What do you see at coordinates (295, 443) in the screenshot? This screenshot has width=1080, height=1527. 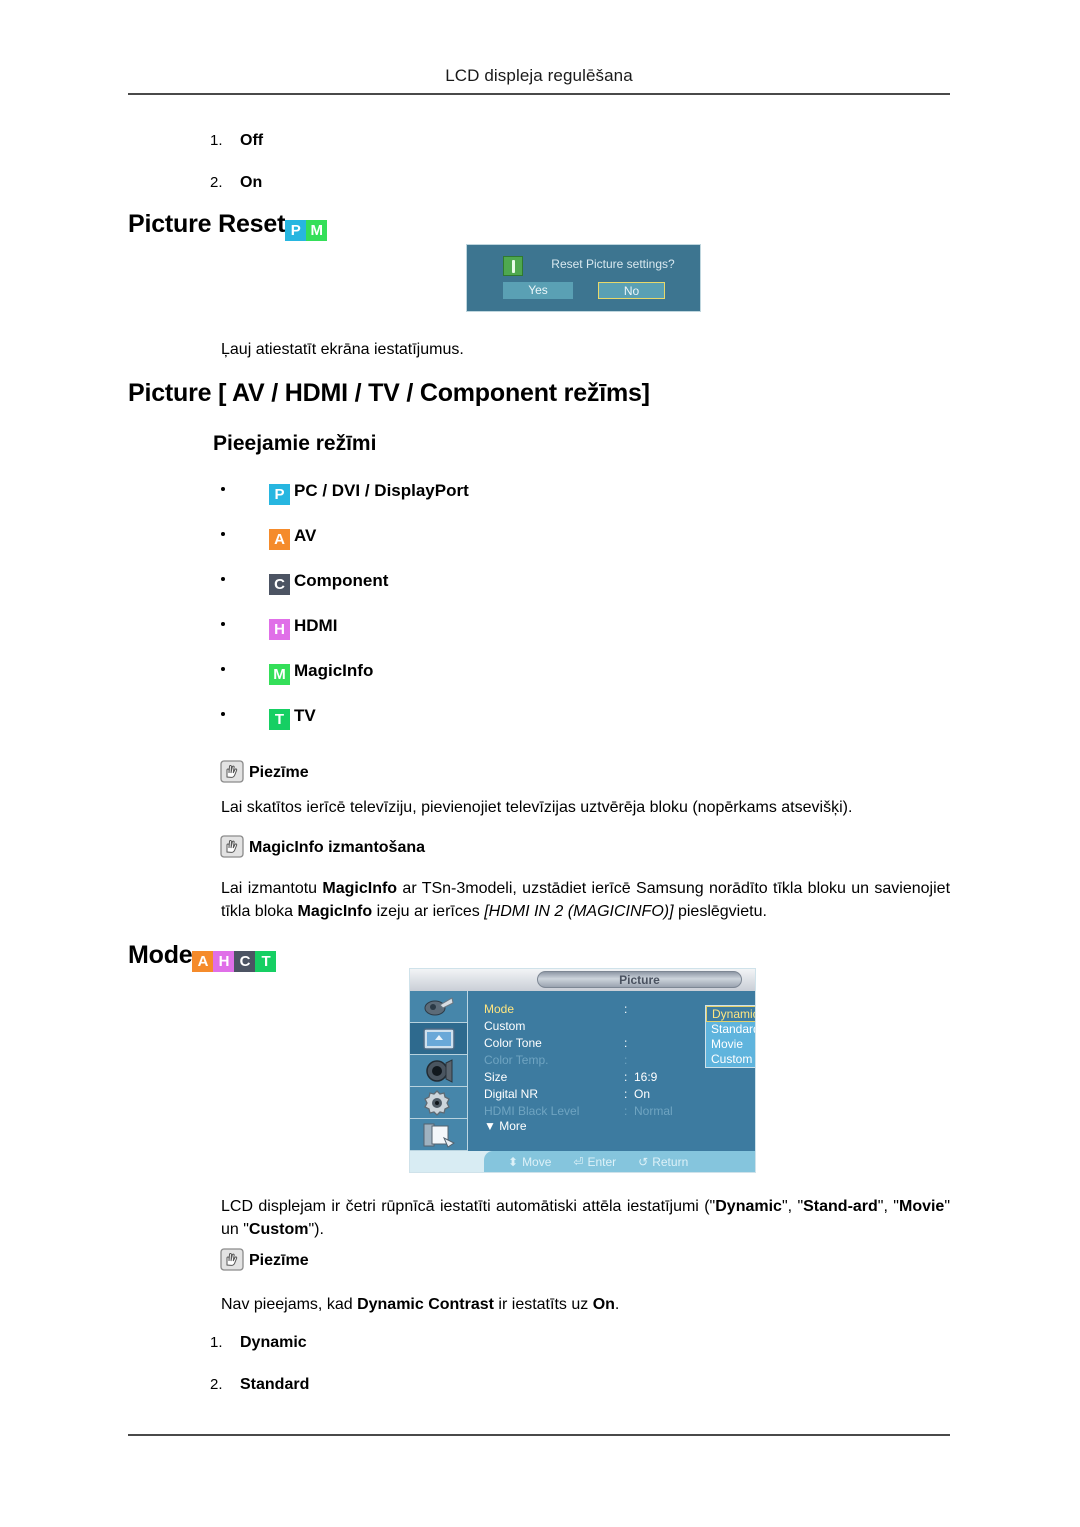 I see `available-modes-subheading: Pieejamie režīmi` at bounding box center [295, 443].